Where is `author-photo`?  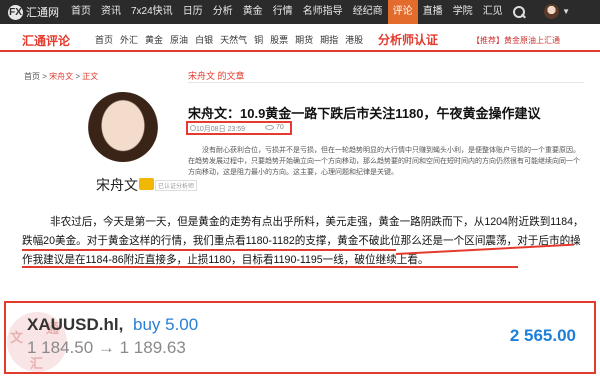 author-photo is located at coordinates (123, 127).